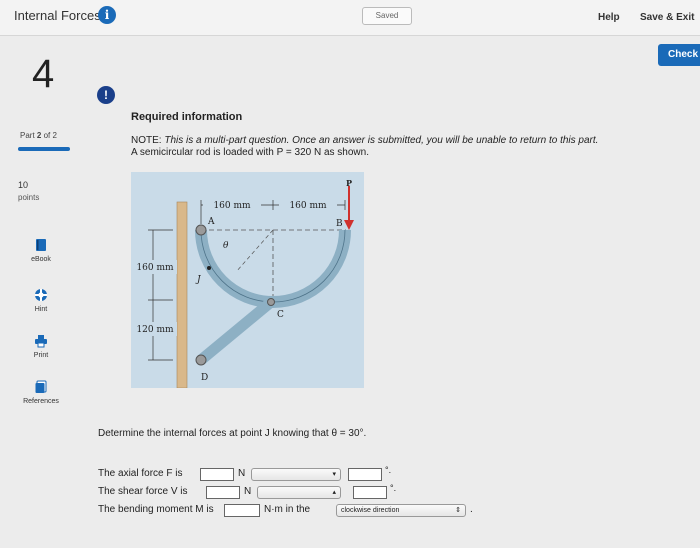 The height and width of the screenshot is (548, 700). What do you see at coordinates (387, 16) in the screenshot?
I see `saved-status: Saved` at bounding box center [387, 16].